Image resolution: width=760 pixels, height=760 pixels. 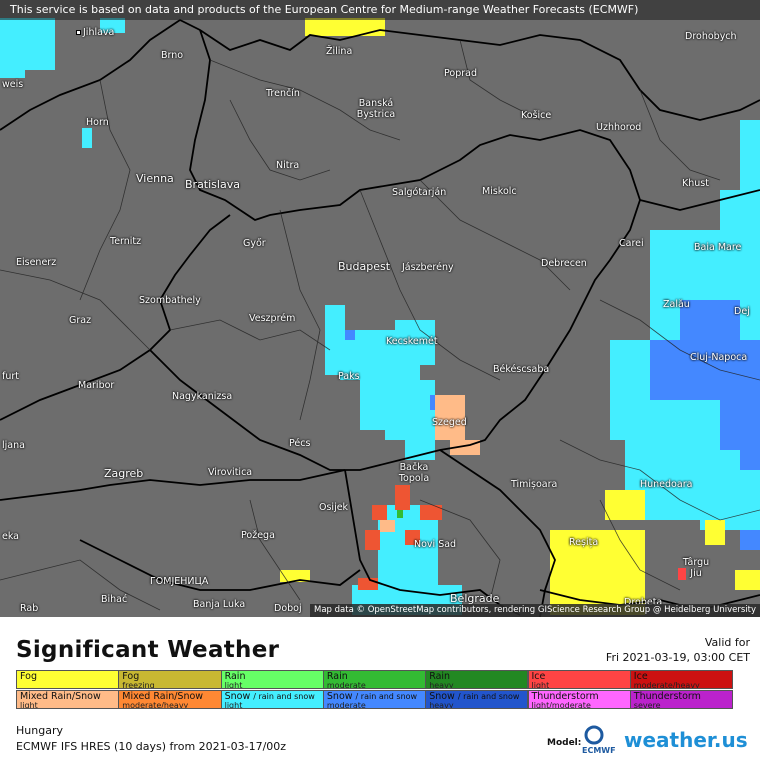 What do you see at coordinates (681, 679) in the screenshot?
I see `legend-item: Ice moderate/heavy` at bounding box center [681, 679].